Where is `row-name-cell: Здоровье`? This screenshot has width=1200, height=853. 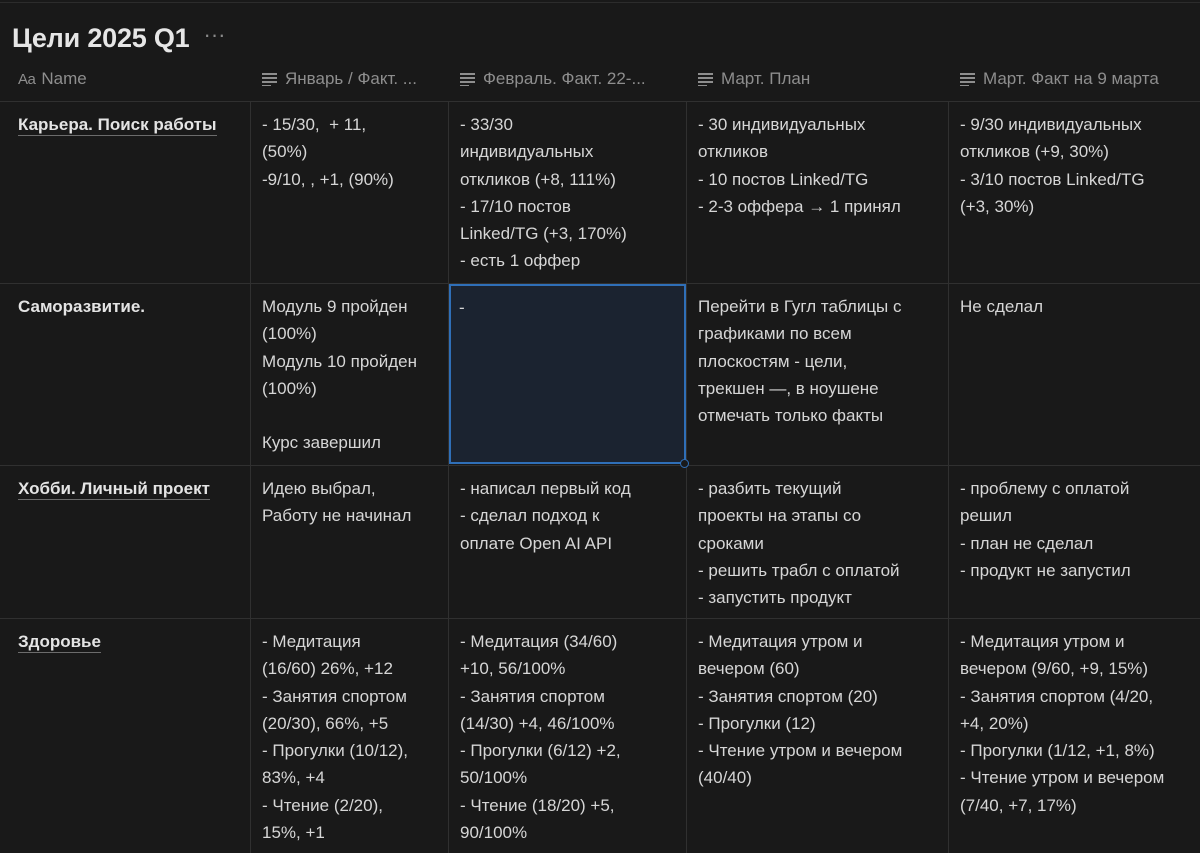 row-name-cell: Здоровье is located at coordinates (125, 735).